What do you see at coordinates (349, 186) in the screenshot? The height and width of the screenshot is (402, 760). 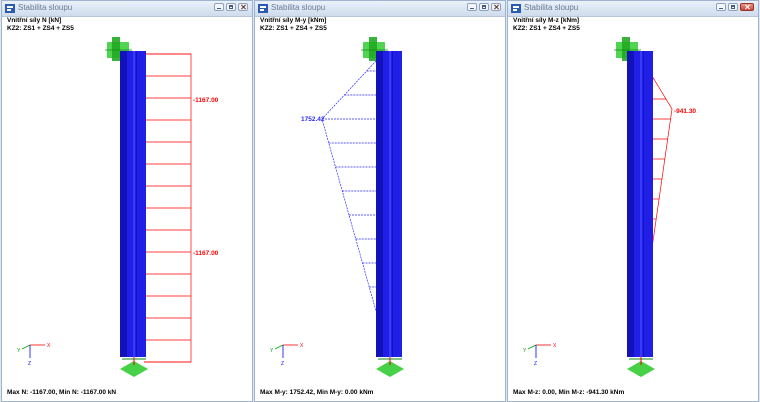 I see `bending-moment-y-diagram` at bounding box center [349, 186].